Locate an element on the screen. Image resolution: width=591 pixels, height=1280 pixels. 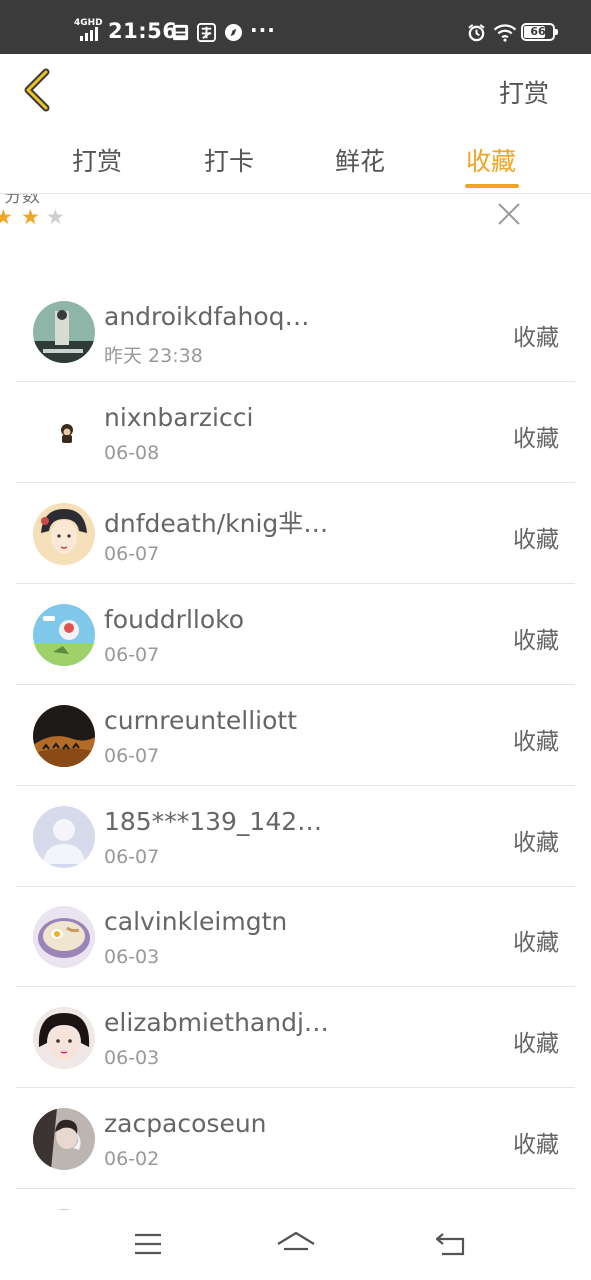
clock-time: 21:56 is located at coordinates (143, 31).